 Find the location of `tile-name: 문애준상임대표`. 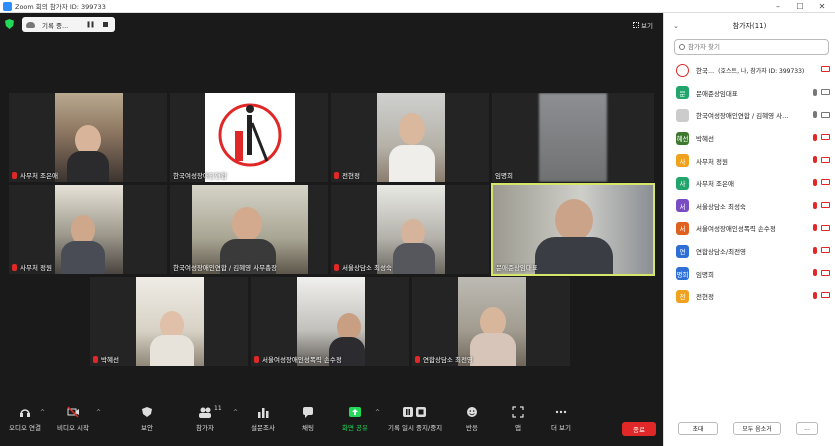

tile-name: 문애준상임대표 is located at coordinates (517, 268).